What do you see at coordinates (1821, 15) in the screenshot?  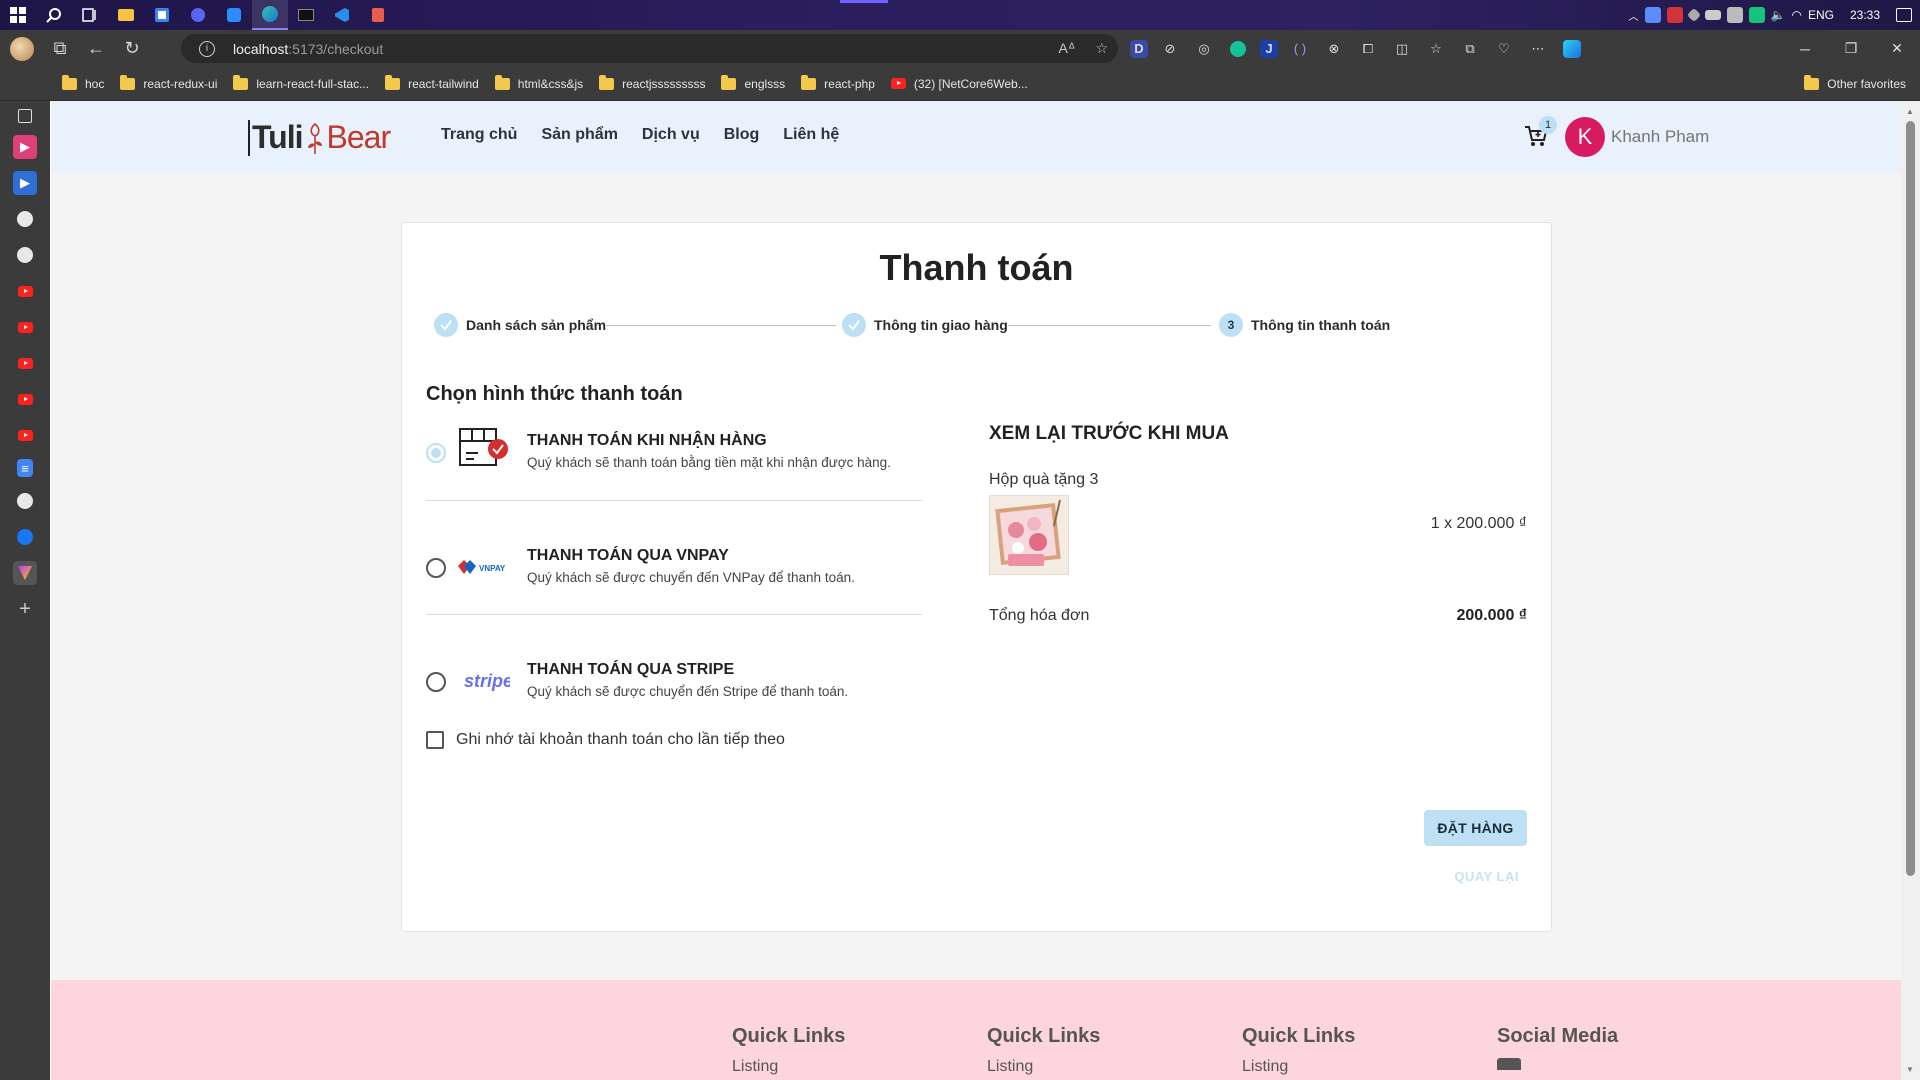 I see `language-indicator: ENG` at bounding box center [1821, 15].